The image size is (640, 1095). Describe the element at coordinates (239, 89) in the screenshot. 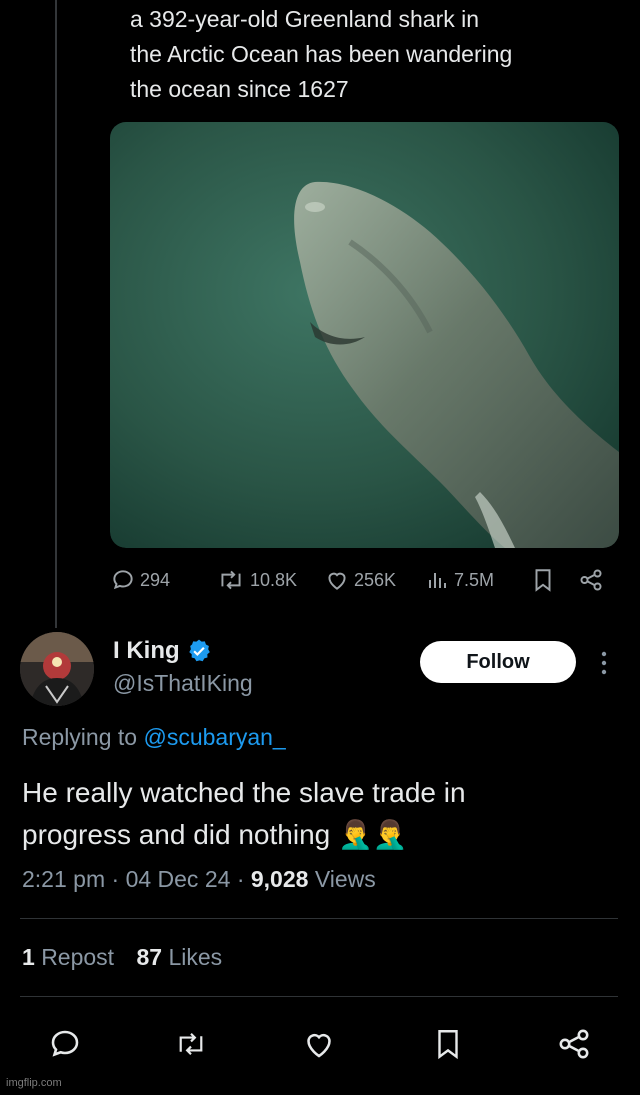

I see `quoted-text-line: the ocean since 1627` at that location.